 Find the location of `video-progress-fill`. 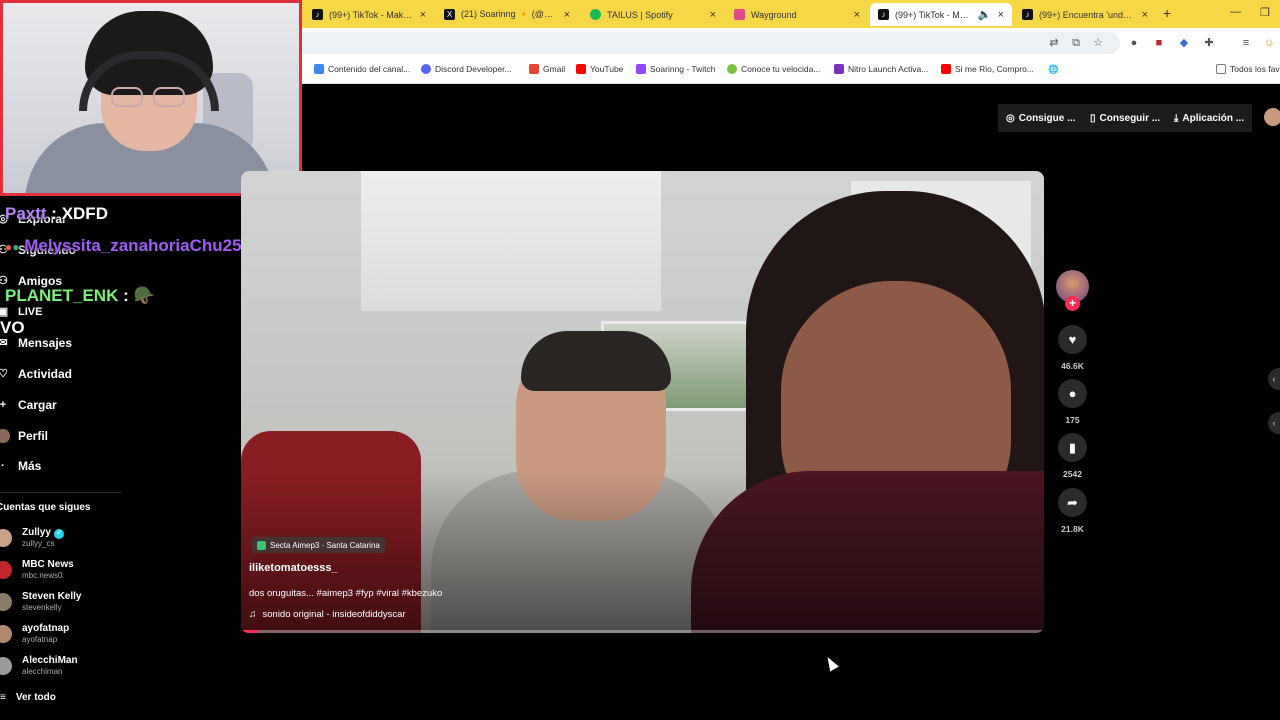

video-progress-fill is located at coordinates (249, 631).